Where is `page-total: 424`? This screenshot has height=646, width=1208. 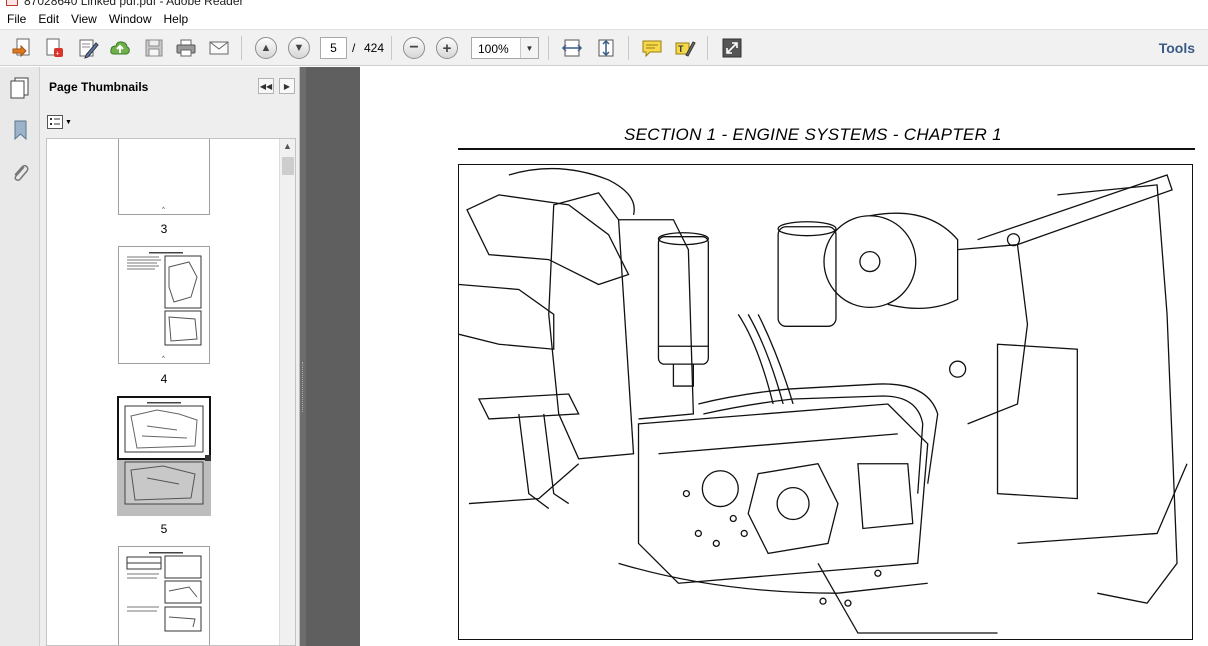 page-total: 424 is located at coordinates (374, 48).